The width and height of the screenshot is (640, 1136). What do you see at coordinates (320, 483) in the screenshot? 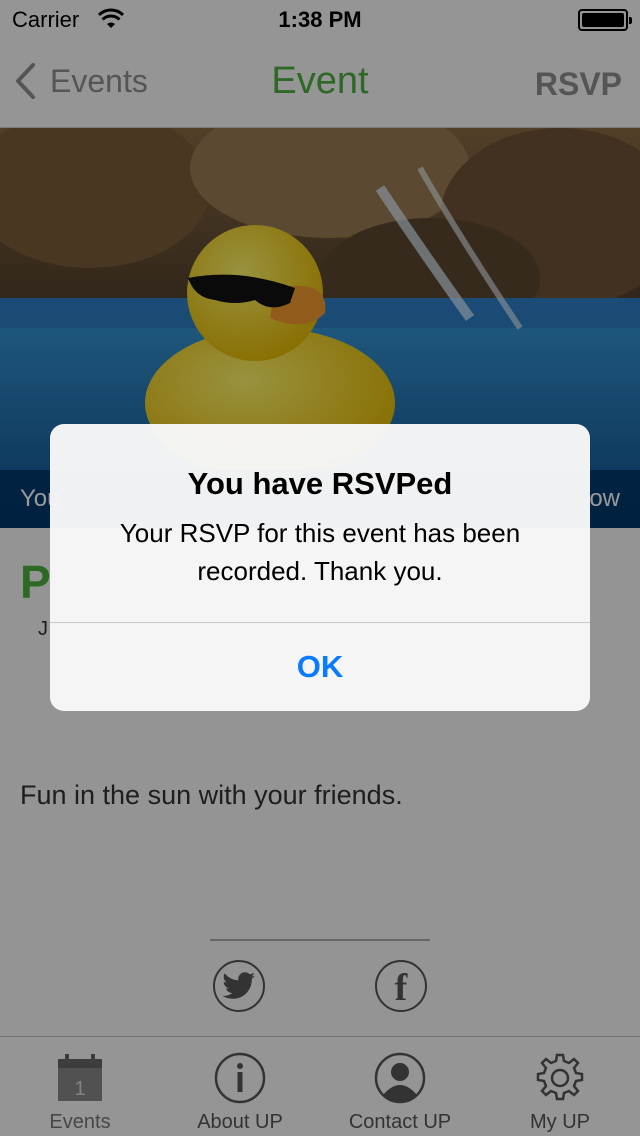
I see `alert-title: You have RSVPed` at bounding box center [320, 483].